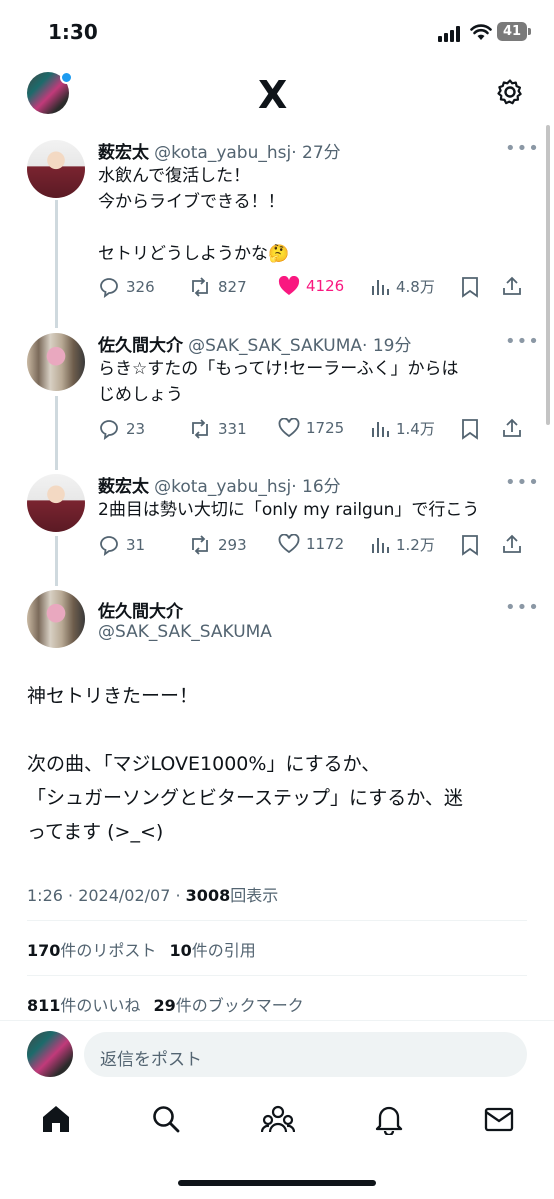  I want to click on cellular-signal-icon, so click(449, 34).